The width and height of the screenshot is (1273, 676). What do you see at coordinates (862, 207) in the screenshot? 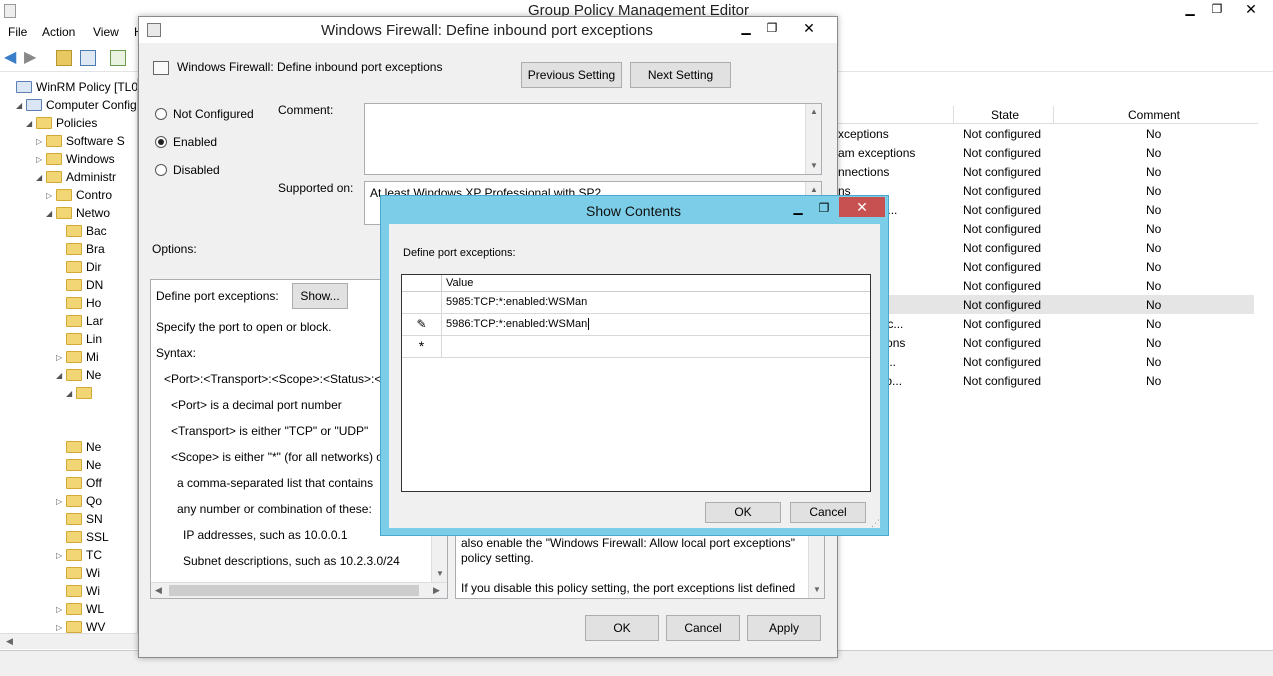
I see `show-contents-close-button: ✕` at bounding box center [862, 207].